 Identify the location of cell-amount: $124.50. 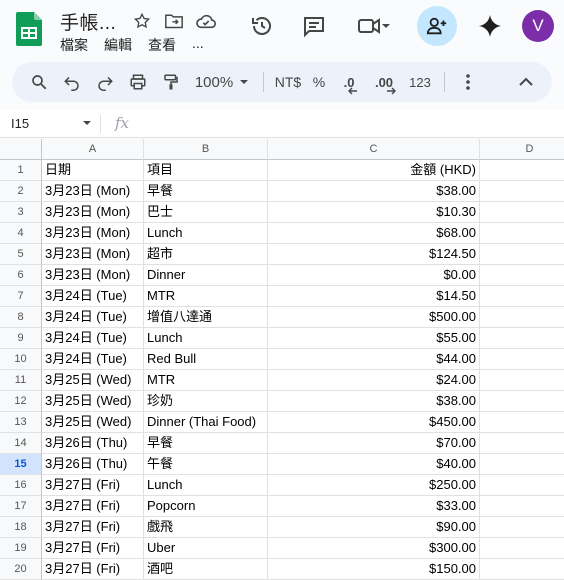
(374, 254).